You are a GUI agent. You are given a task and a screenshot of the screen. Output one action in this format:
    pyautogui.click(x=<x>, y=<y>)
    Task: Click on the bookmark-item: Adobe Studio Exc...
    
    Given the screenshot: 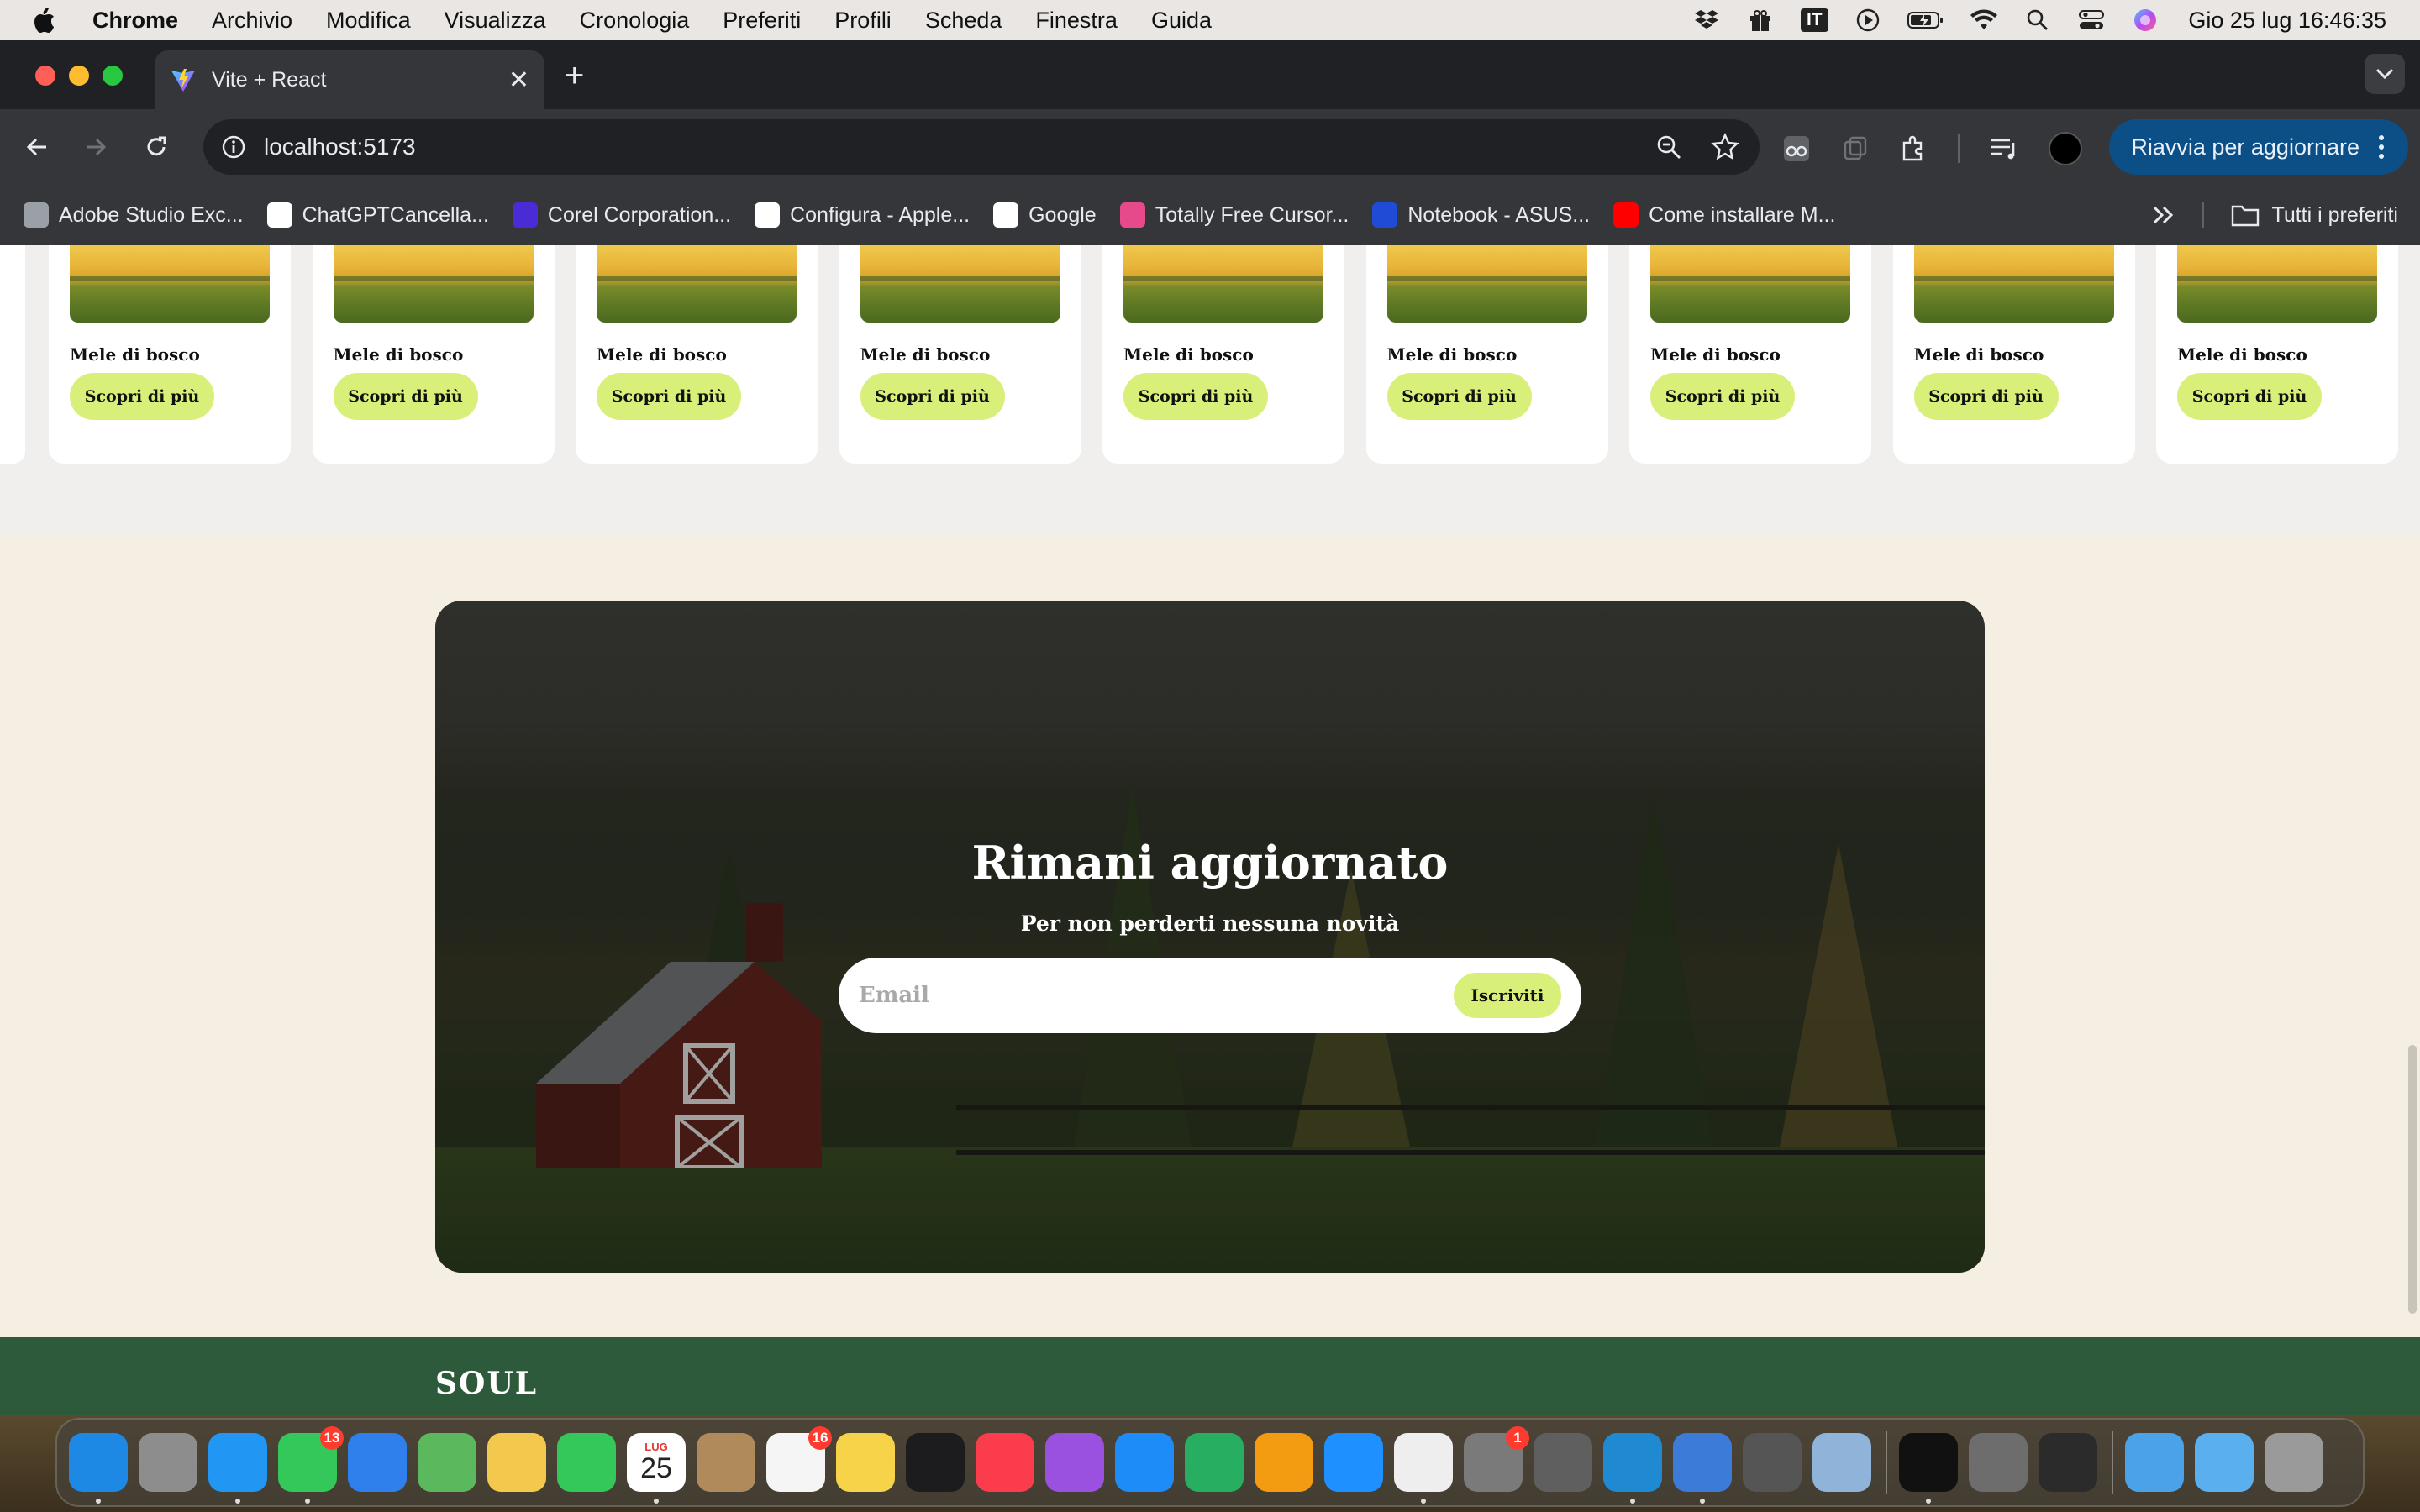 What is the action you would take?
    pyautogui.click(x=134, y=215)
    